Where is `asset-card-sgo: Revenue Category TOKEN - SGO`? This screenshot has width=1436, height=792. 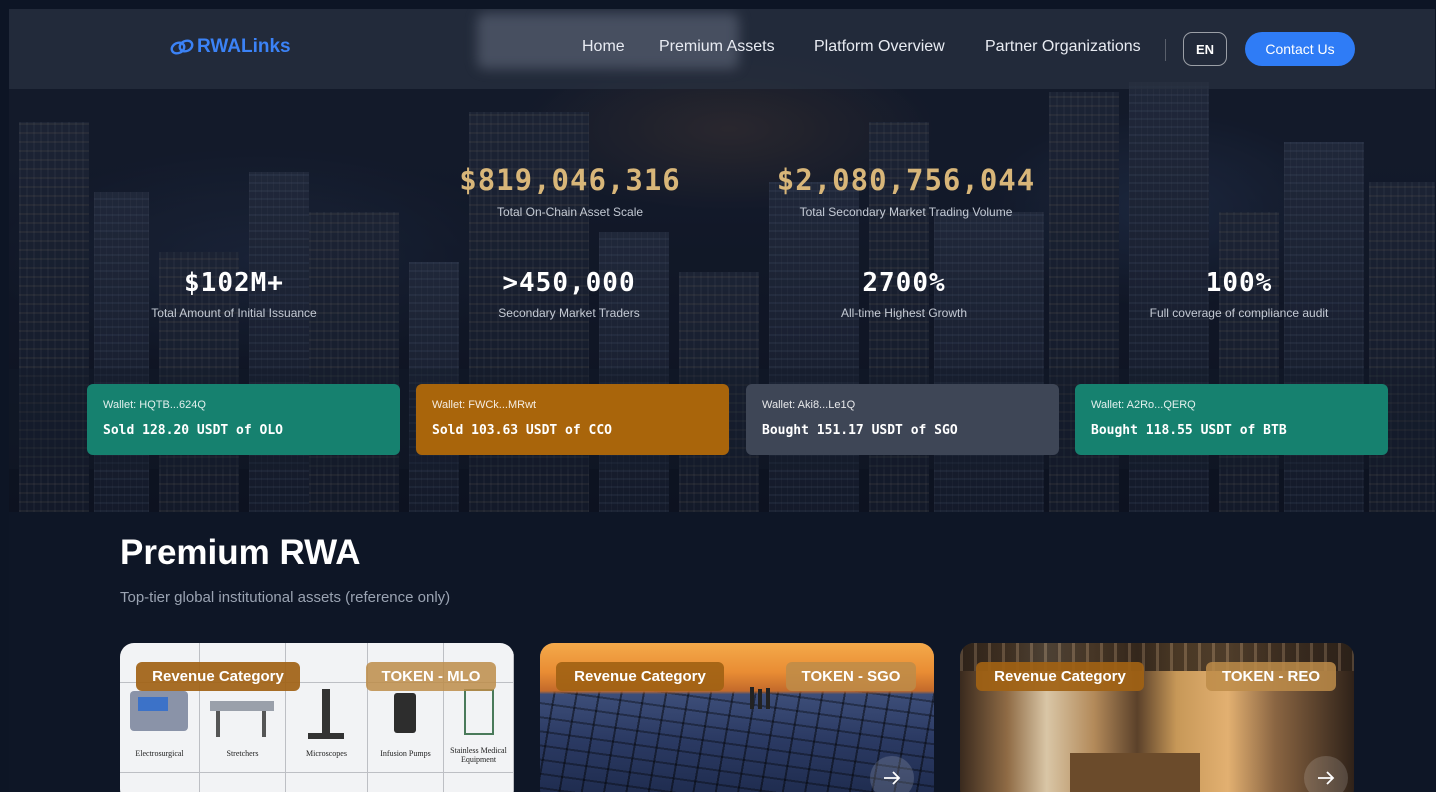
asset-card-sgo: Revenue Category TOKEN - SGO is located at coordinates (737, 717).